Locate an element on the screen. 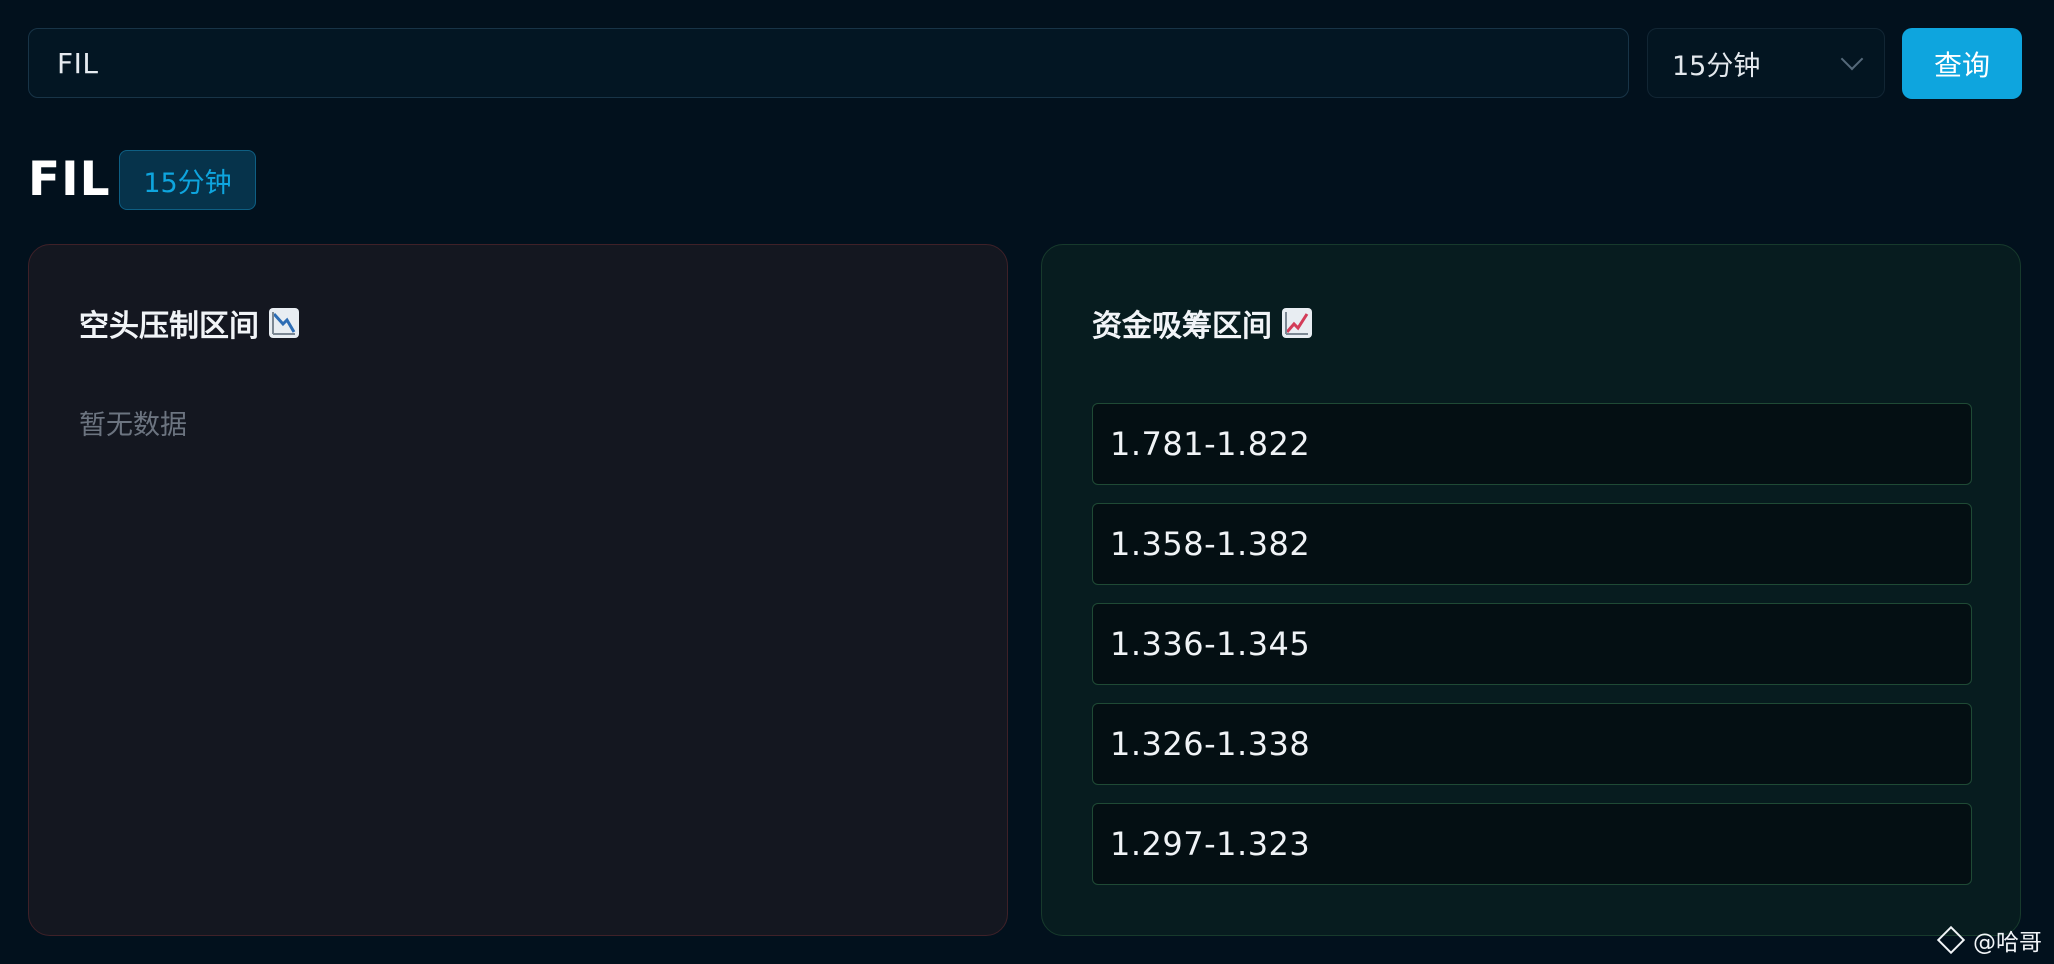  bearish-empty-state: 暂无数据 is located at coordinates (133, 425).